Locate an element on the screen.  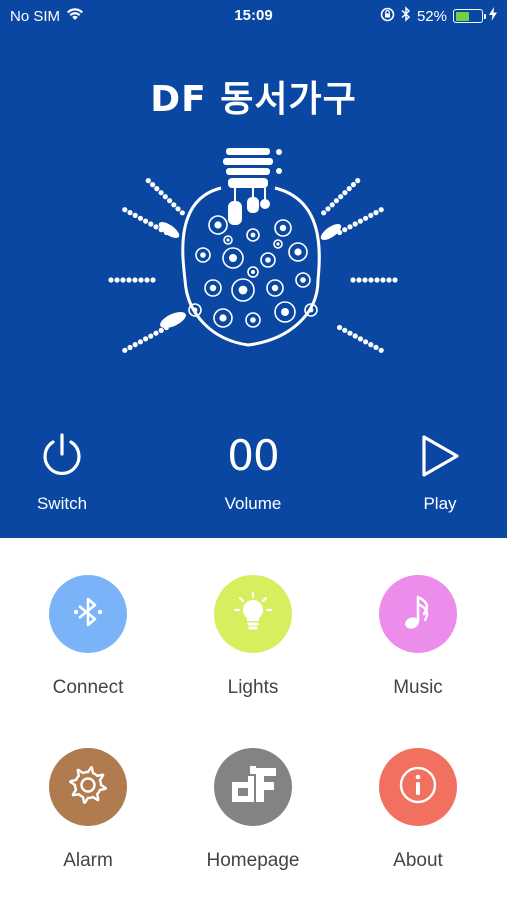
info-icon is located at coordinates (418, 787).